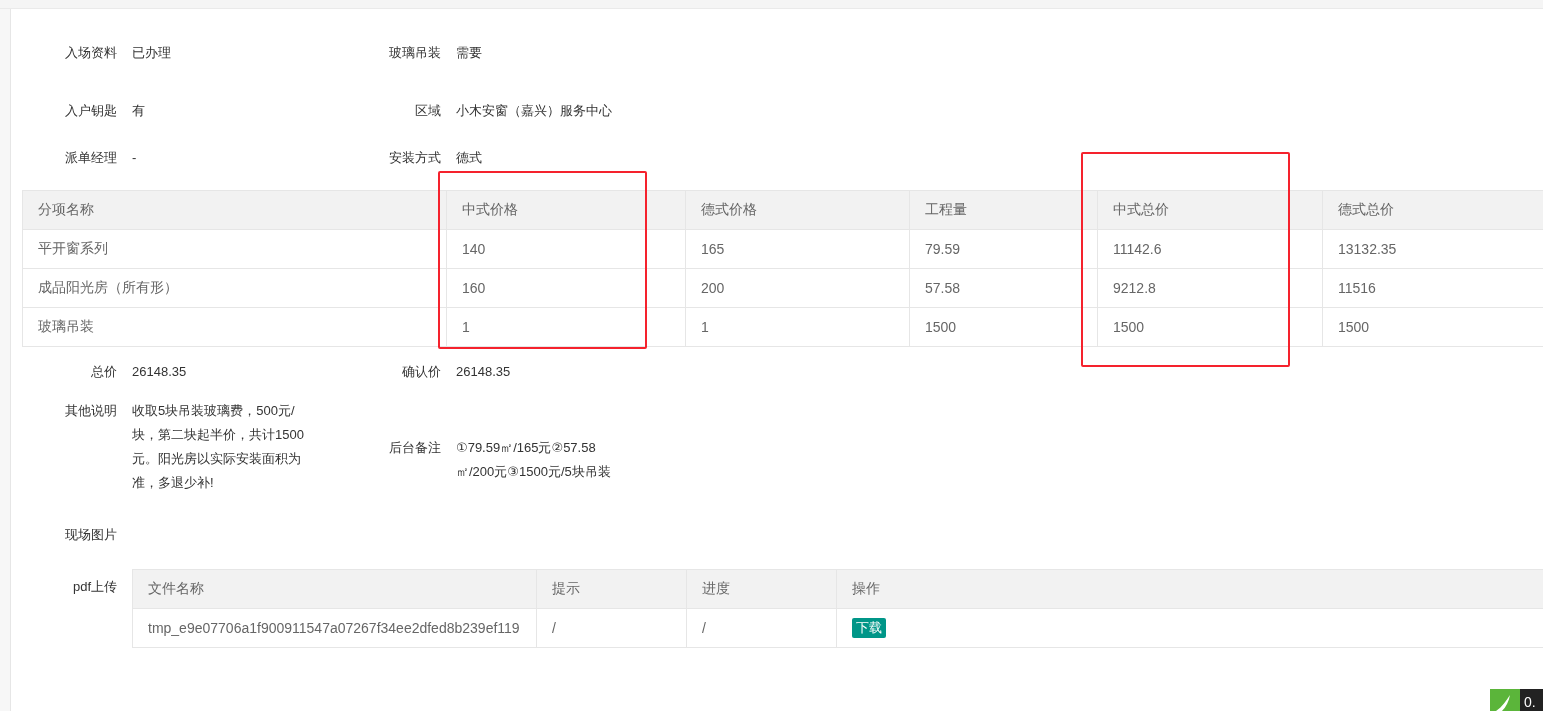 The height and width of the screenshot is (711, 1543). What do you see at coordinates (1003, 210) in the screenshot?
I see `column-header: 工程量` at bounding box center [1003, 210].